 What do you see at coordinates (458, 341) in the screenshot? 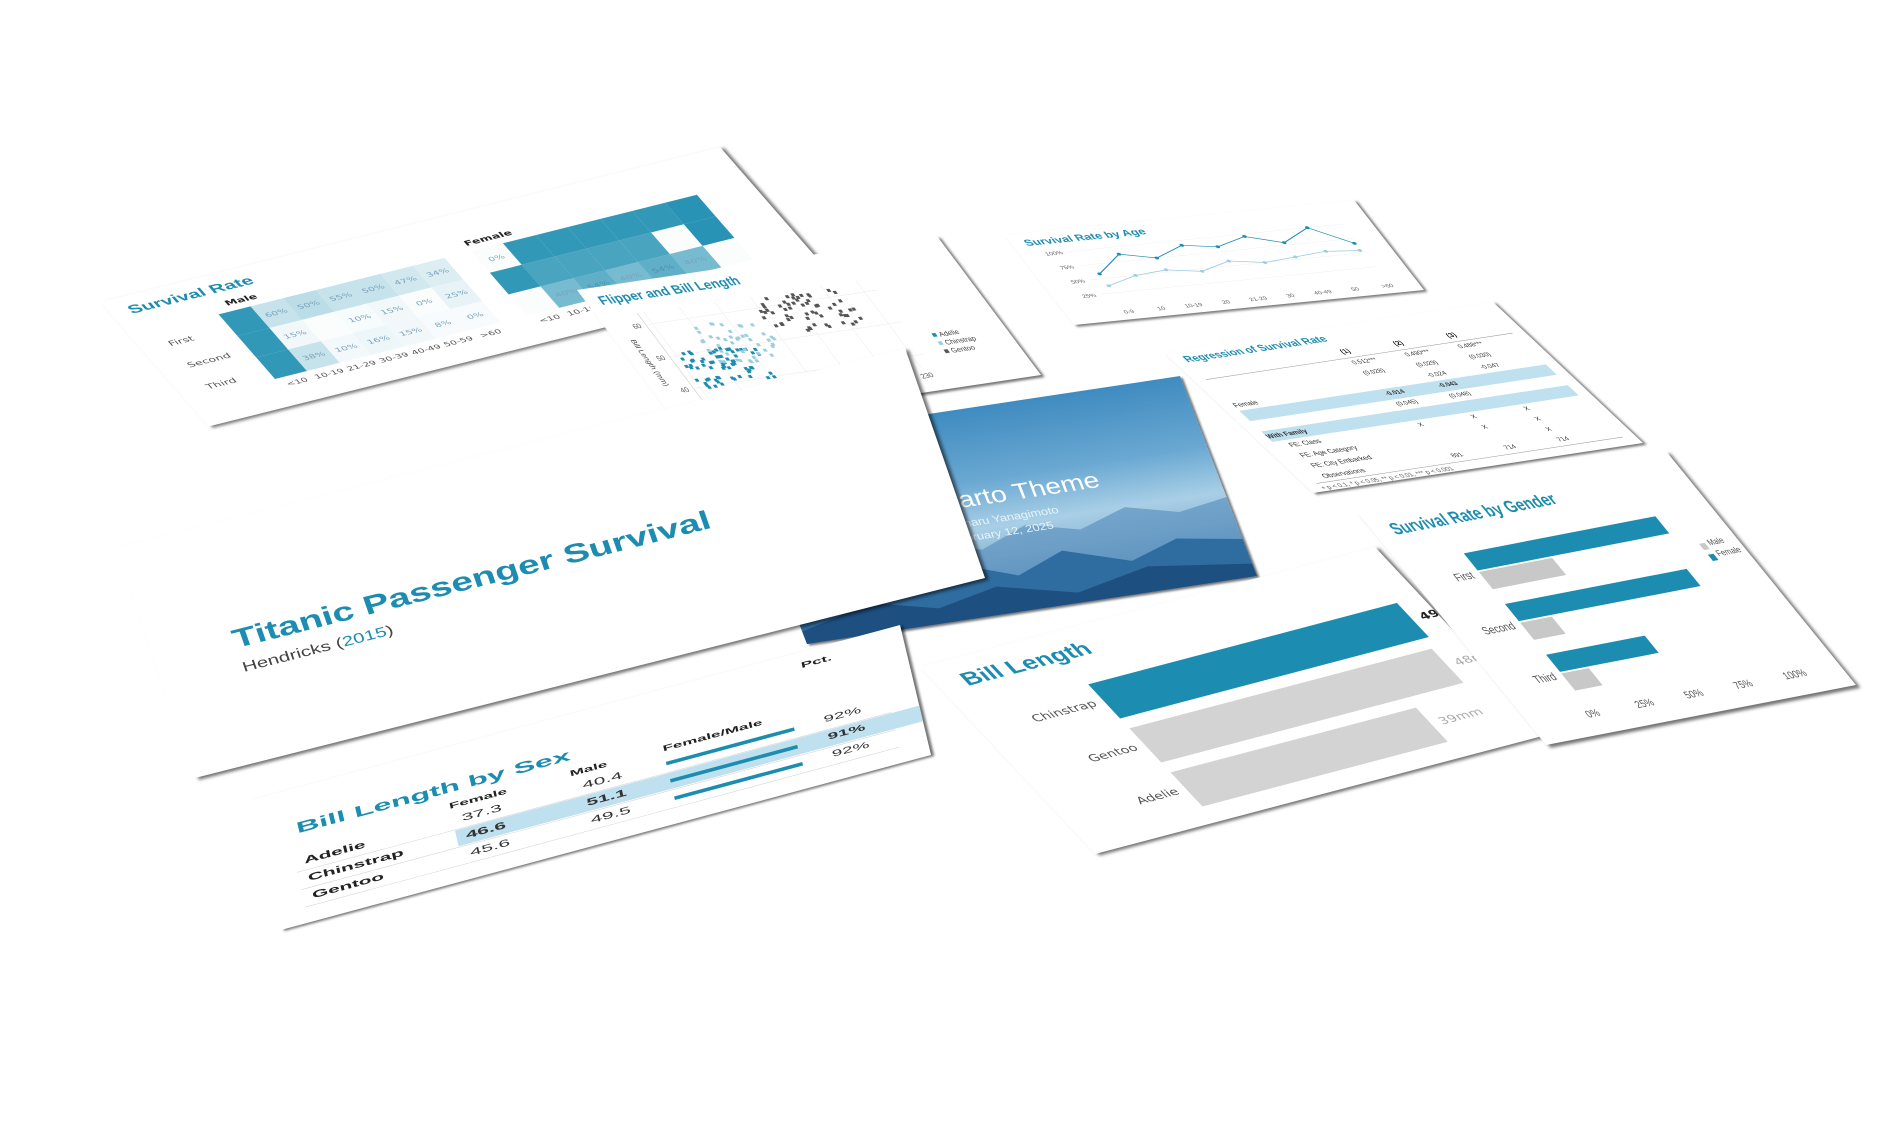
I see `x-tick-label: 50-59` at bounding box center [458, 341].